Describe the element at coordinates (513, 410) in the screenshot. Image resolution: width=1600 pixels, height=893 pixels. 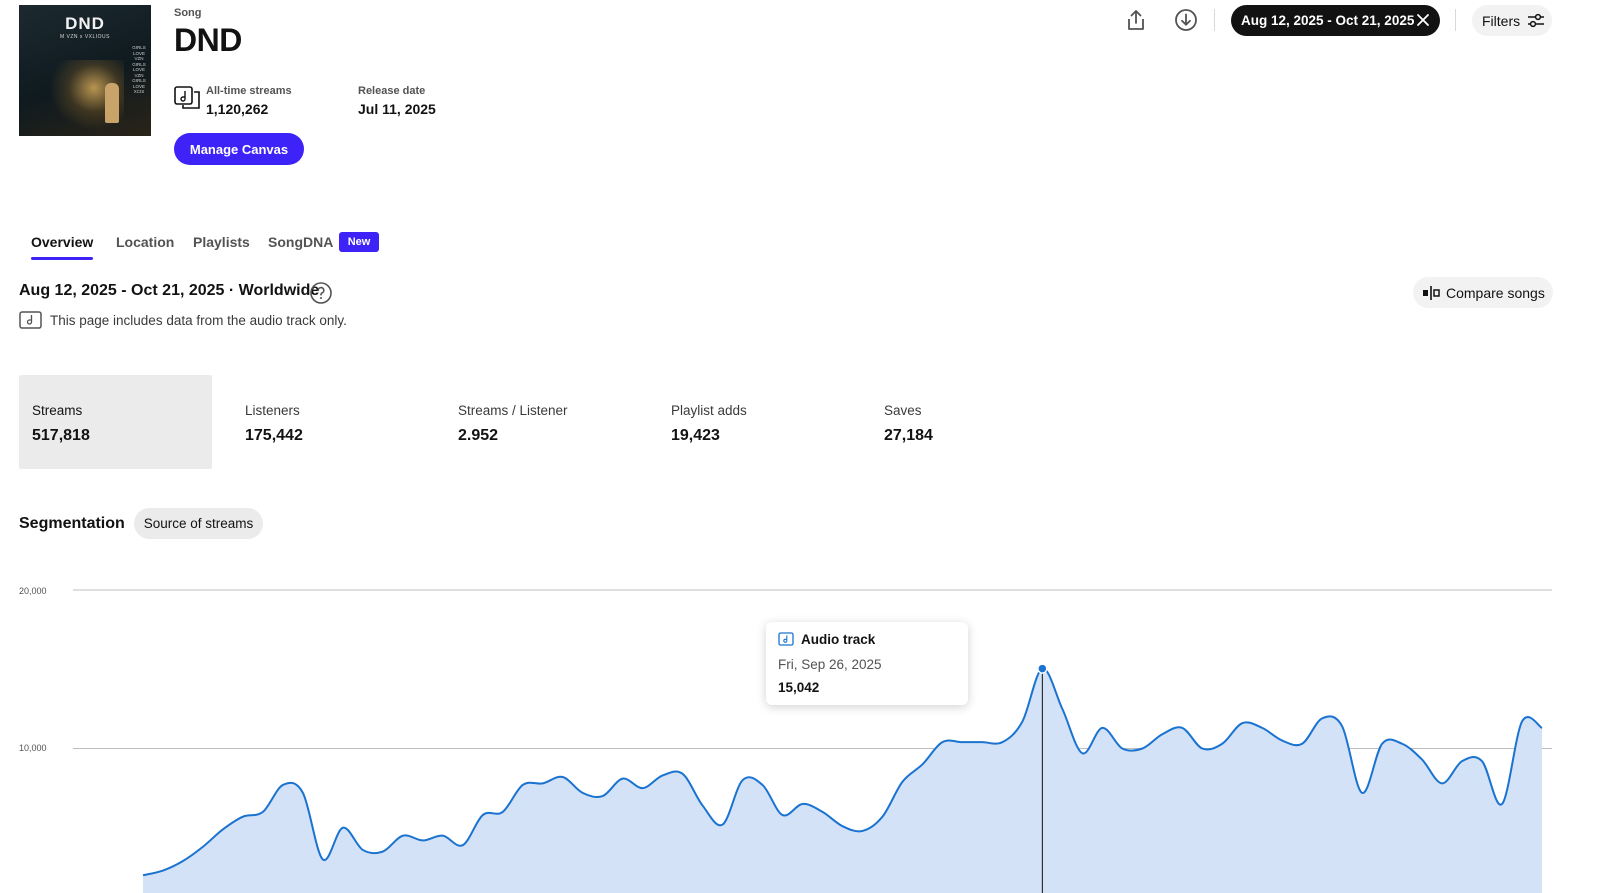
I see `metric-label: Streams / Listener` at that location.